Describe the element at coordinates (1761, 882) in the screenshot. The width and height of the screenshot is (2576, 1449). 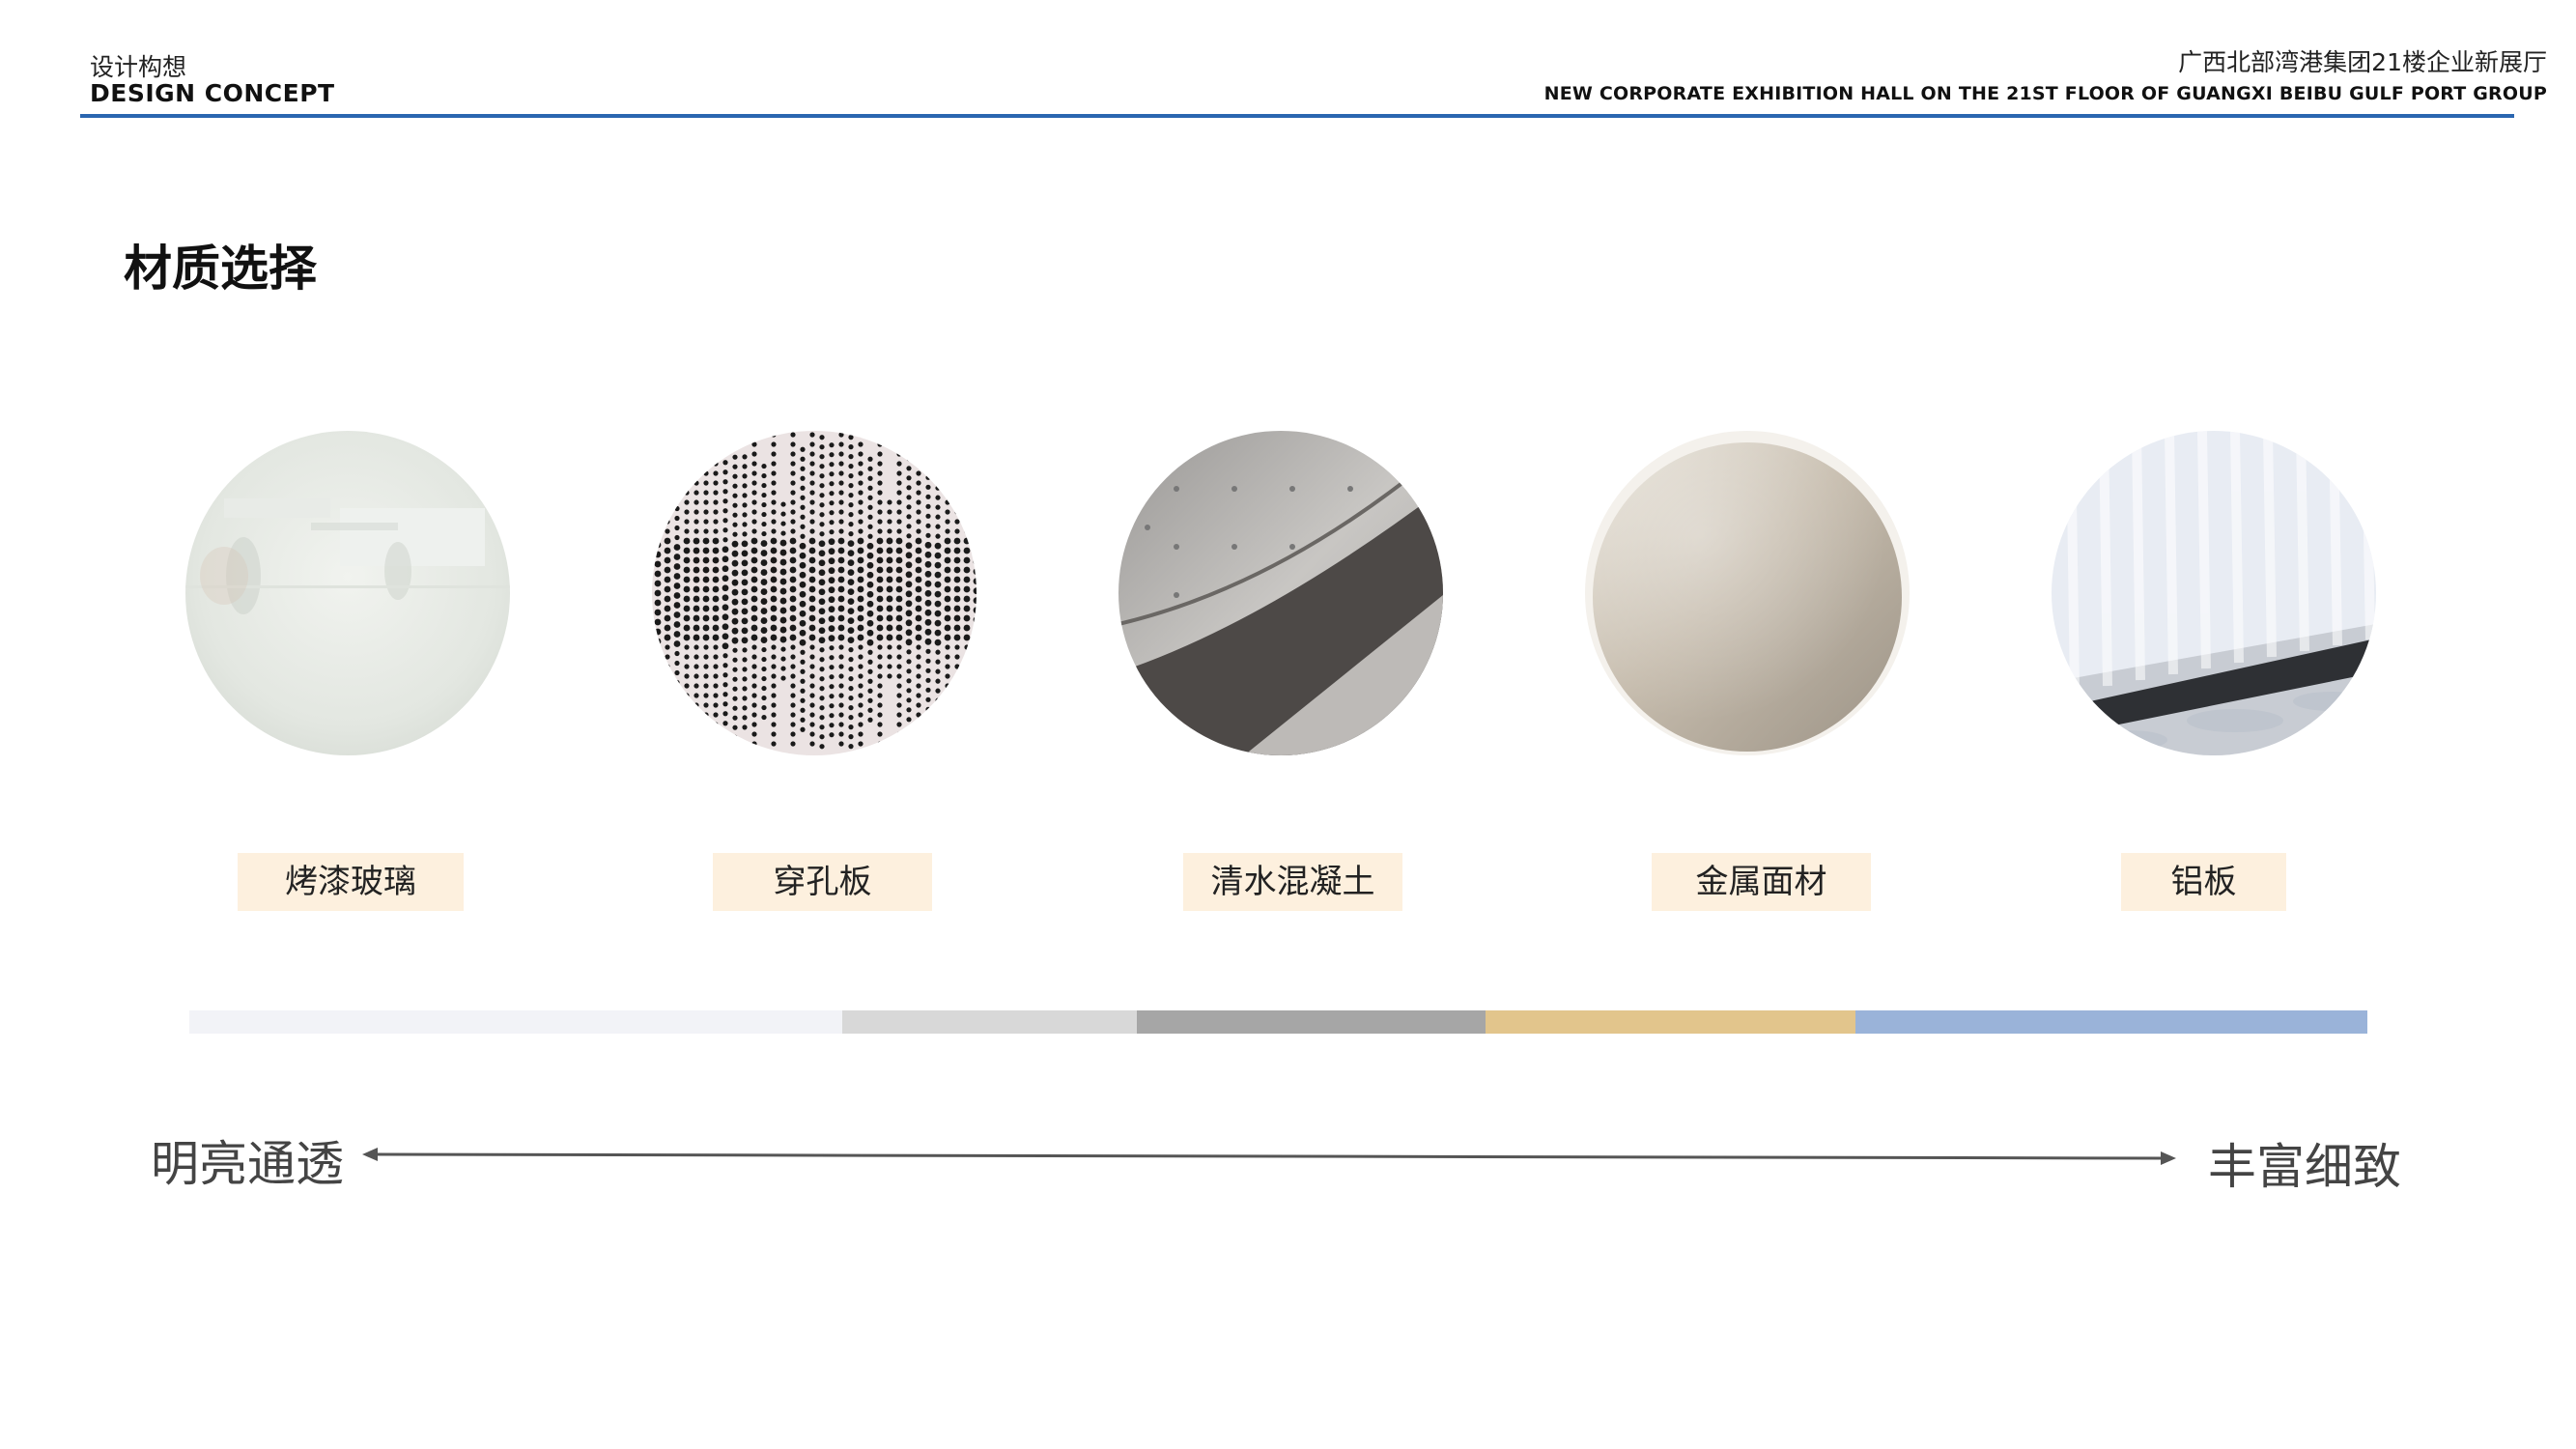
I see `material-label-metal-finish: 金属面材` at that location.